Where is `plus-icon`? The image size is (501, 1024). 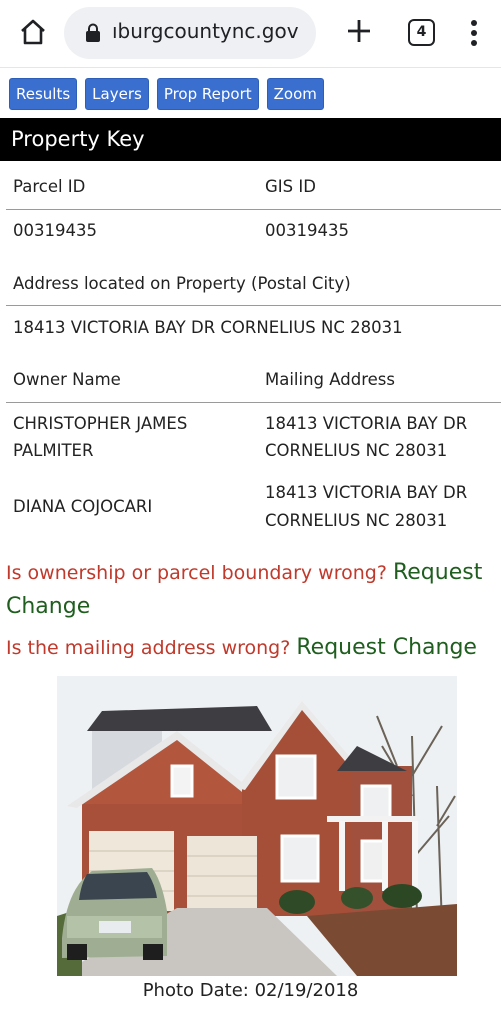
plus-icon is located at coordinates (359, 31).